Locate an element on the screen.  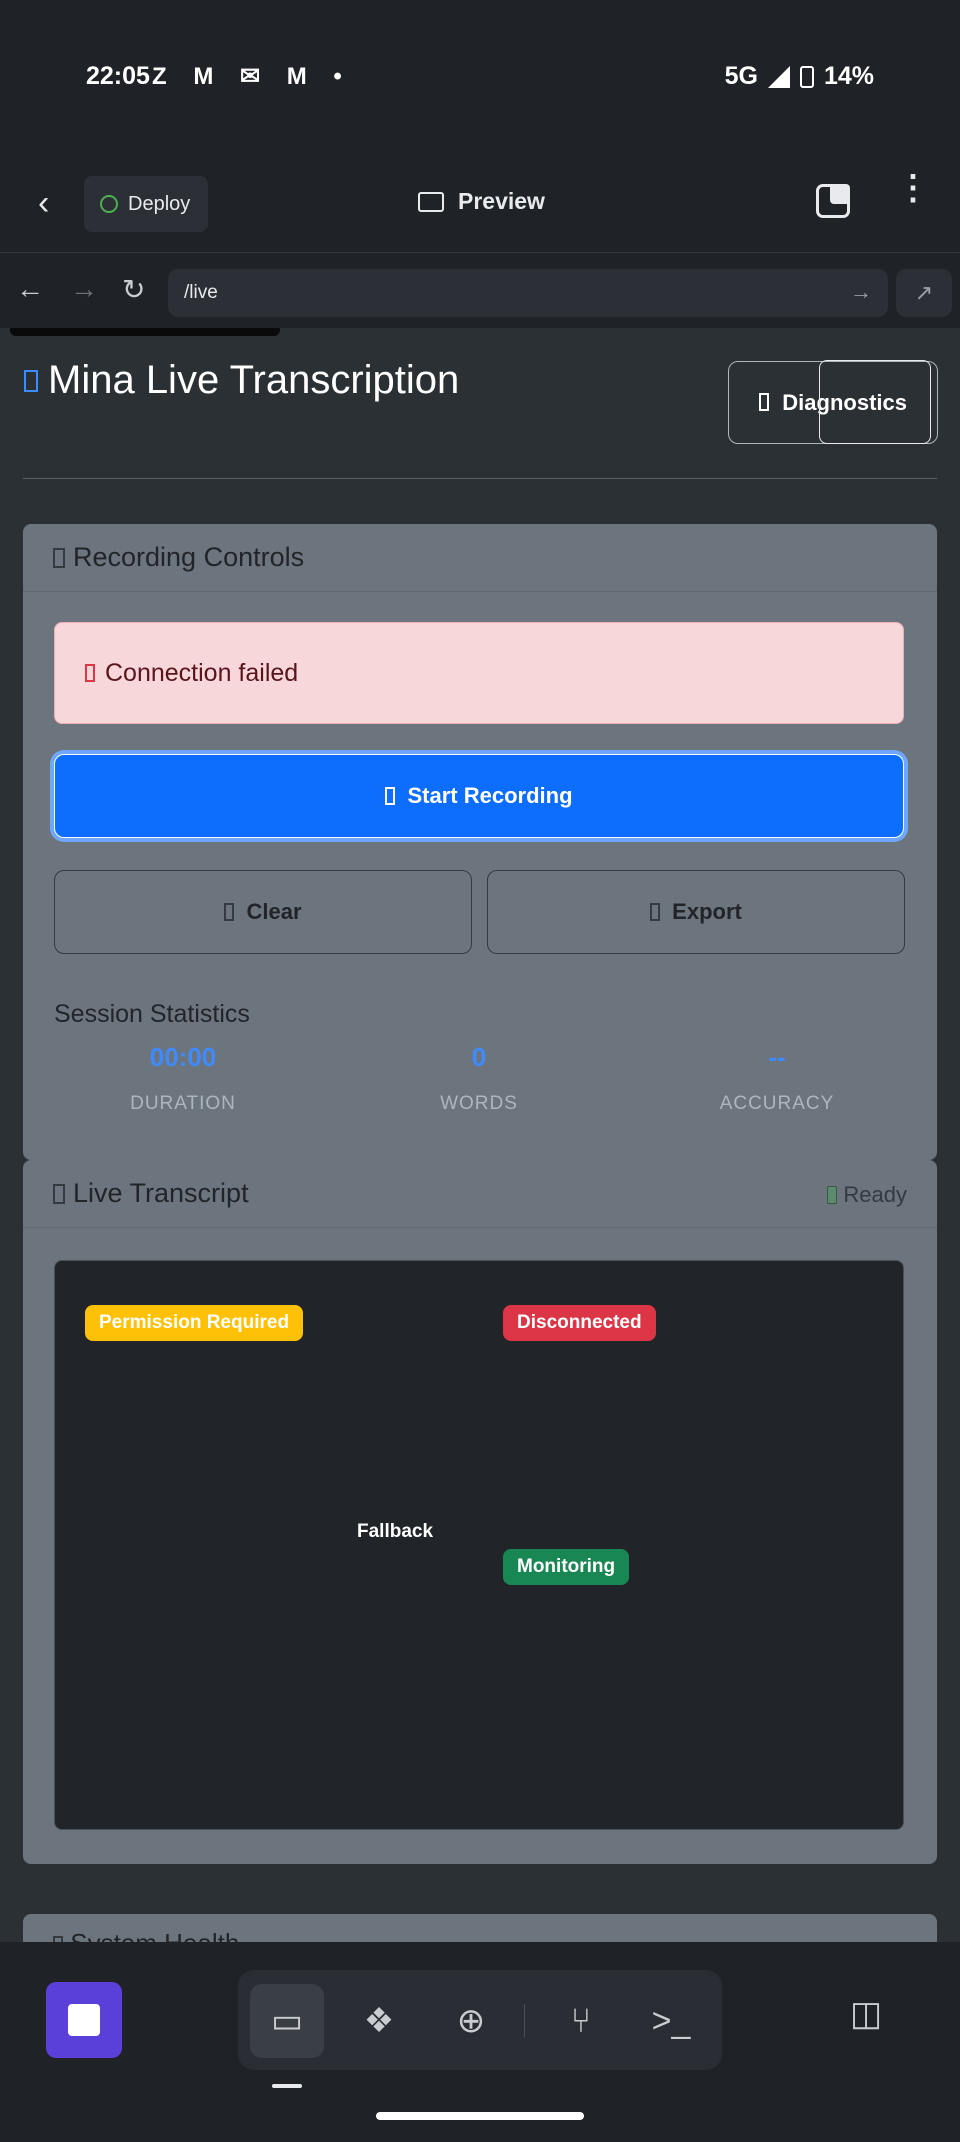
clear-button: Clear is located at coordinates (263, 912).